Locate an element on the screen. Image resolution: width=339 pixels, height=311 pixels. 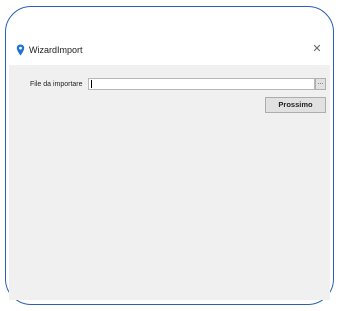
pin-icon is located at coordinates (20, 49).